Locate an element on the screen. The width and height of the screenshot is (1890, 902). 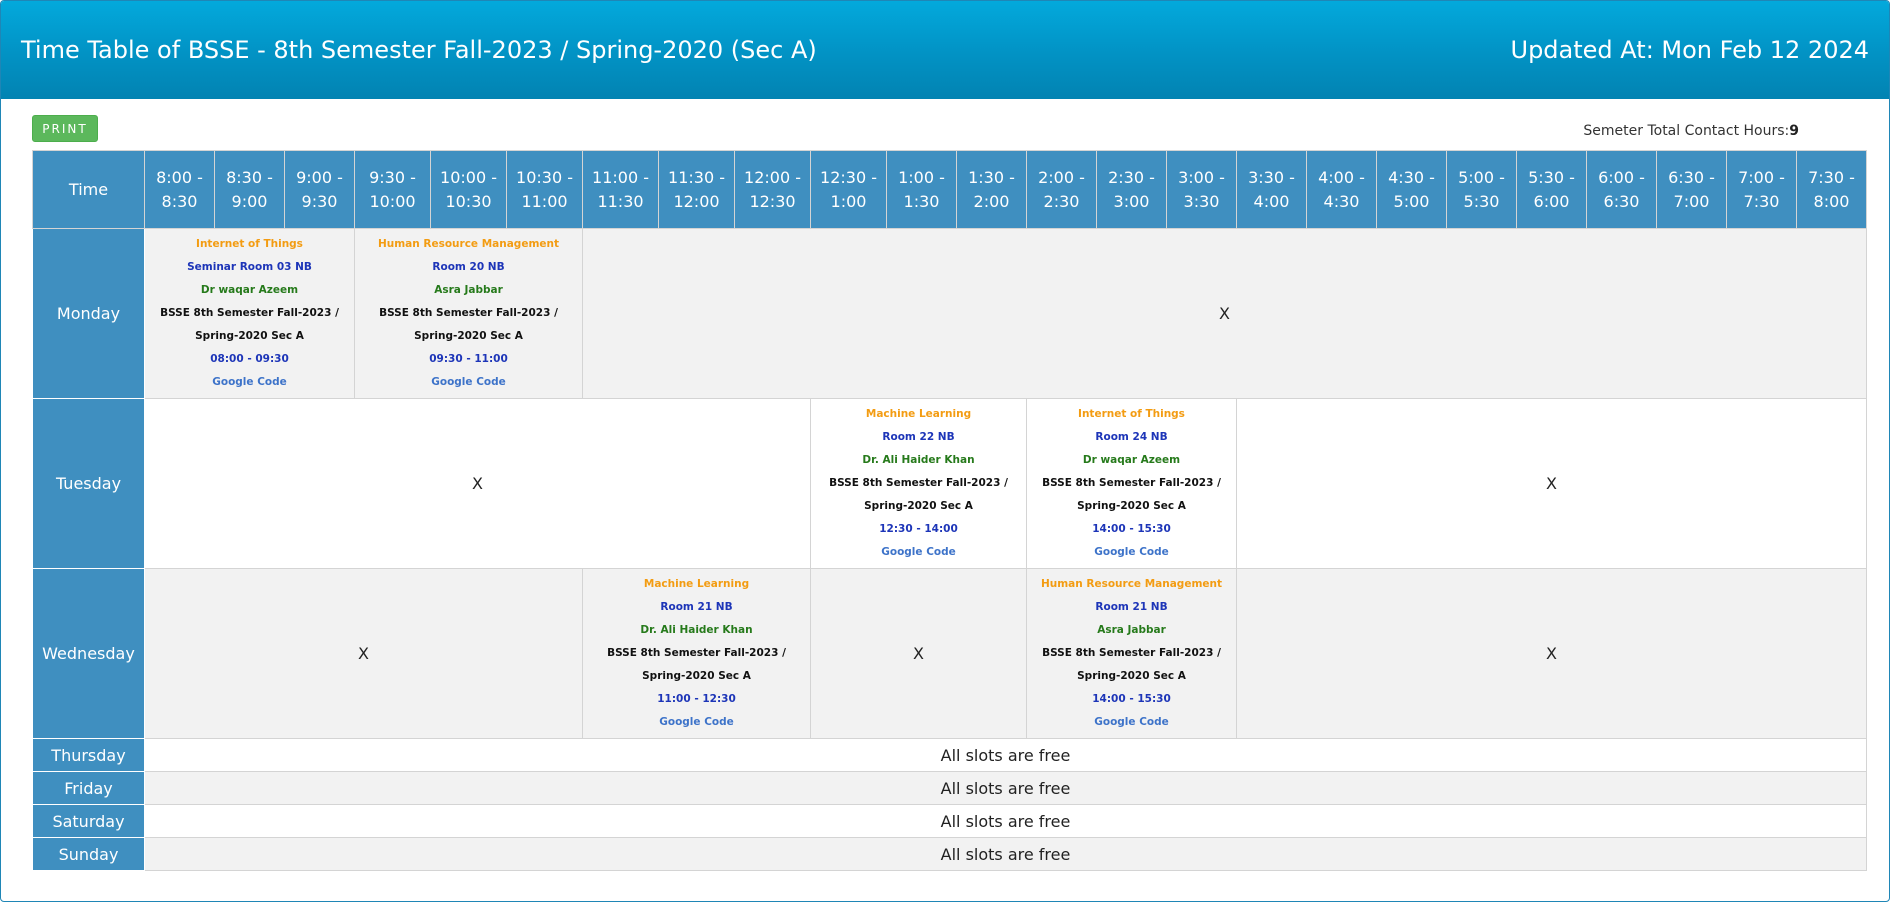
time-slot-header: 4:00 - 4:30 is located at coordinates (1341, 189).